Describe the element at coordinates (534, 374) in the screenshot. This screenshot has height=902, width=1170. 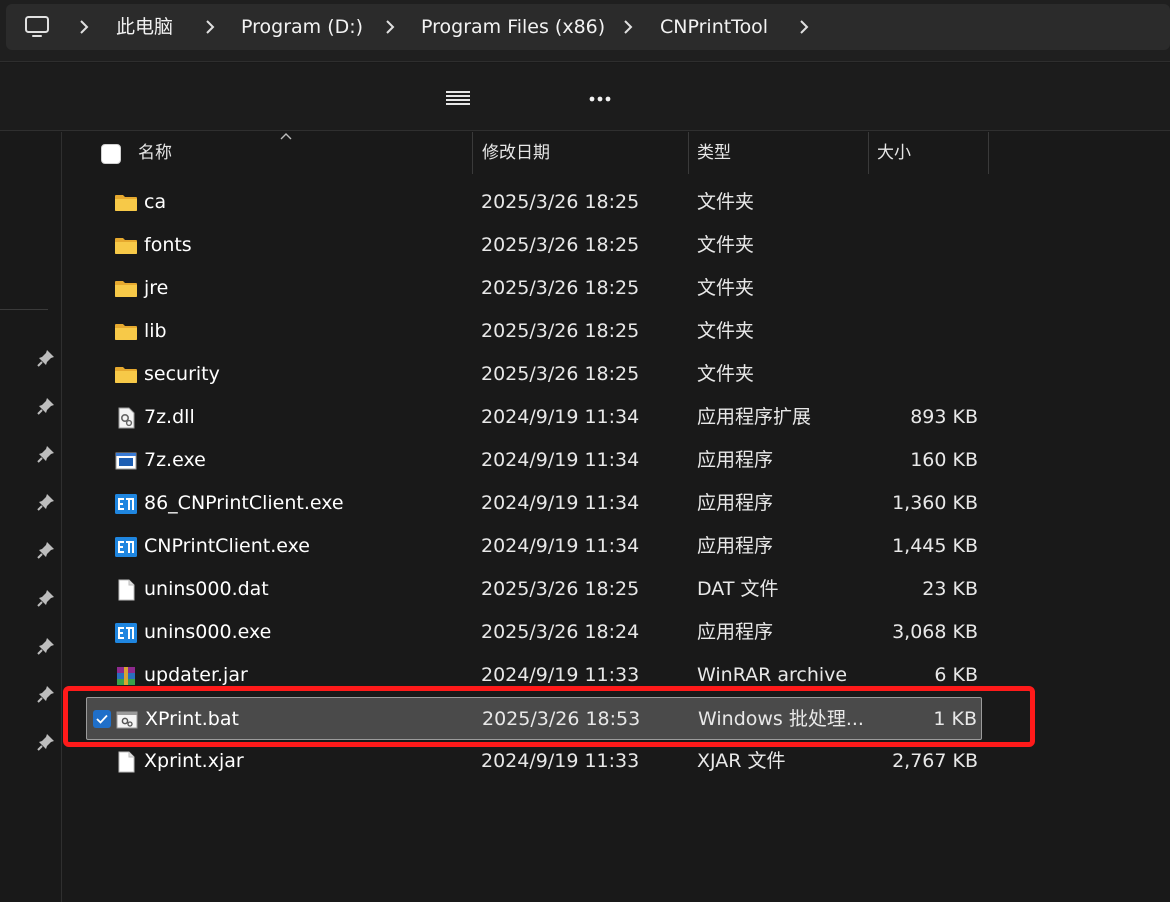
I see `file-row: security 2025/3/26 18:25 文件夹` at that location.